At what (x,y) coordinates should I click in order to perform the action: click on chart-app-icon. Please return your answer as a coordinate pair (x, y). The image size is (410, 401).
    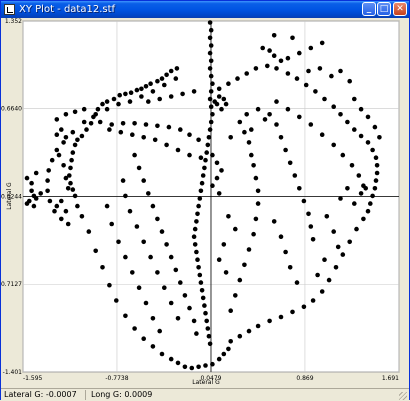
    Looking at the image, I should click on (9, 9).